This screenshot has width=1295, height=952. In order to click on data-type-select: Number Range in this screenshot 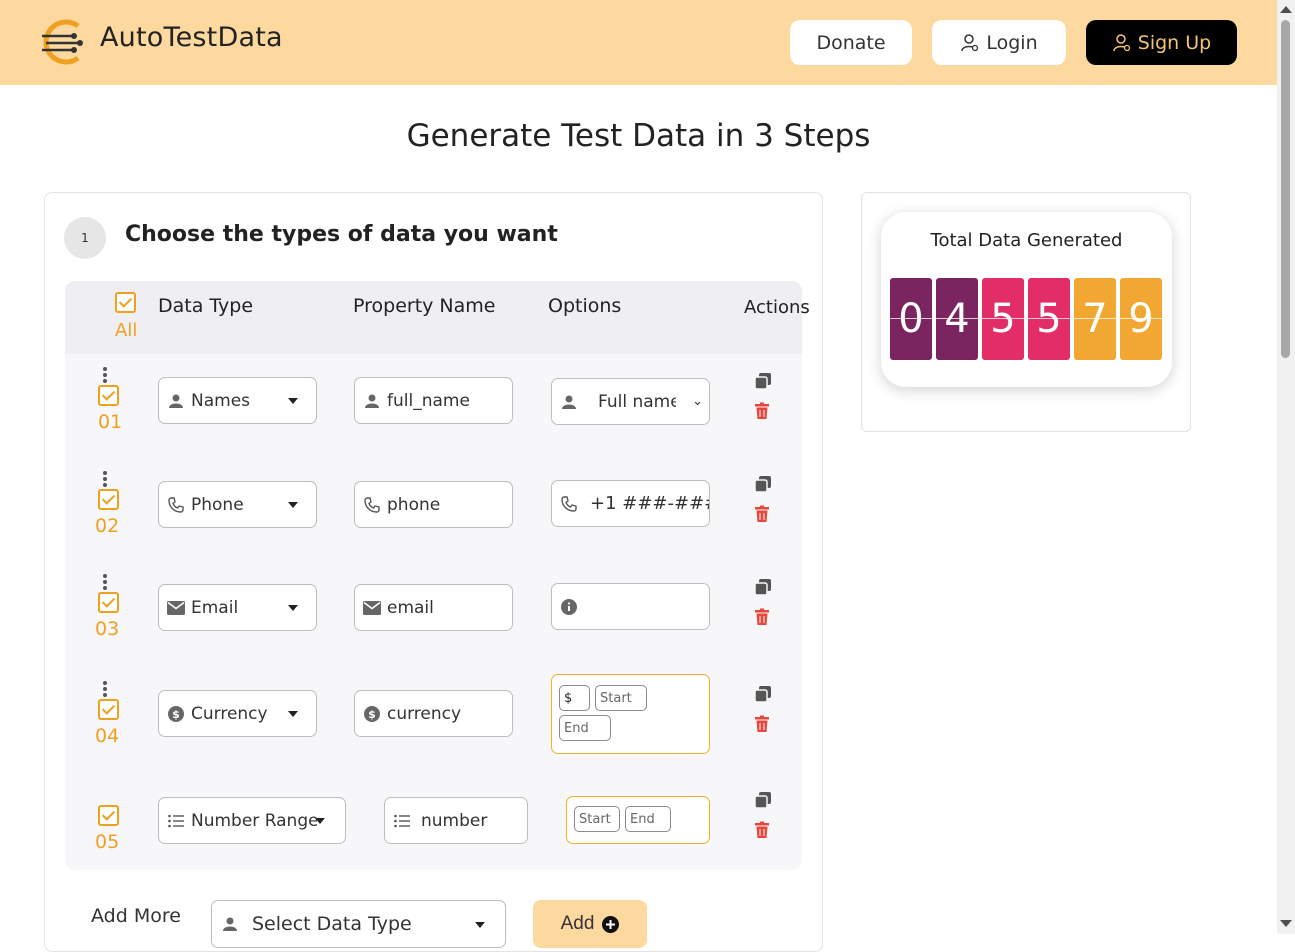, I will do `click(252, 820)`.